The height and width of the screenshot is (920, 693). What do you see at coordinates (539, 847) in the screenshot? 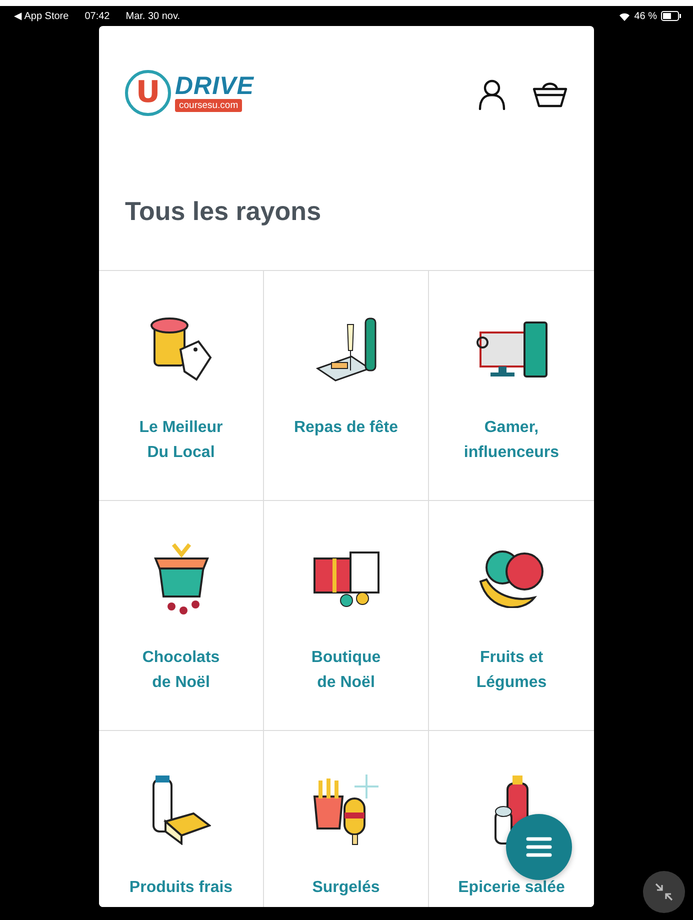
I see `menu-icon` at bounding box center [539, 847].